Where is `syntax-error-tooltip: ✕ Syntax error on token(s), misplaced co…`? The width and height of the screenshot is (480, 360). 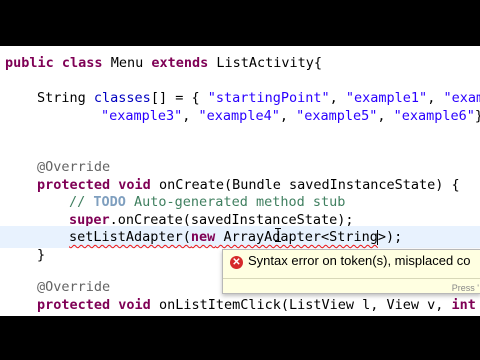 syntax-error-tooltip: ✕ Syntax error on token(s), misplaced co… is located at coordinates (351, 271).